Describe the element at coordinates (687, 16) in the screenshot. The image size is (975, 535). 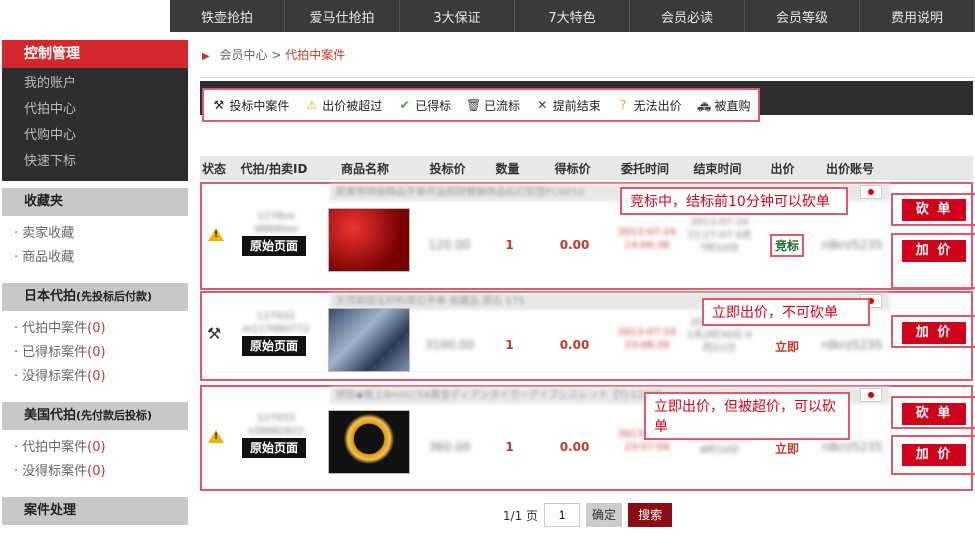
I see `topnav-item: 会员必读` at that location.